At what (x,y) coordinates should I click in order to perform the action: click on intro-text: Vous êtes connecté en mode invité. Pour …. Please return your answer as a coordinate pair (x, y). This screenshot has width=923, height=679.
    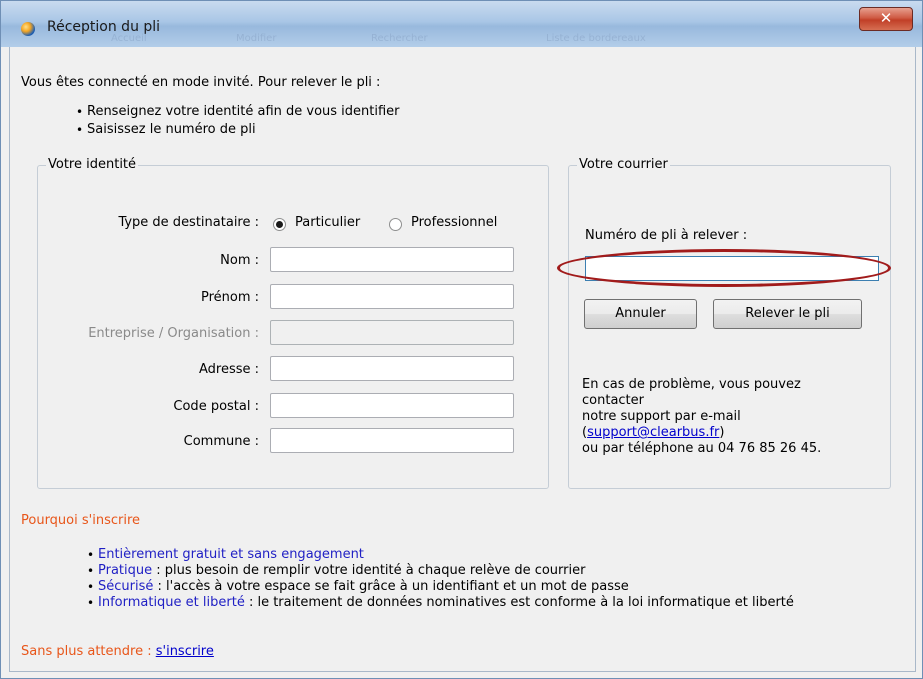
    Looking at the image, I should click on (201, 82).